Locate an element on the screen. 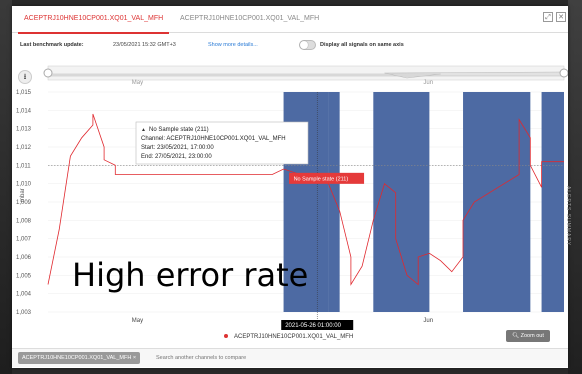 This screenshot has width=582, height=374. tooltip-end: End: 27/05/2021, 23:00:00 is located at coordinates (176, 157).